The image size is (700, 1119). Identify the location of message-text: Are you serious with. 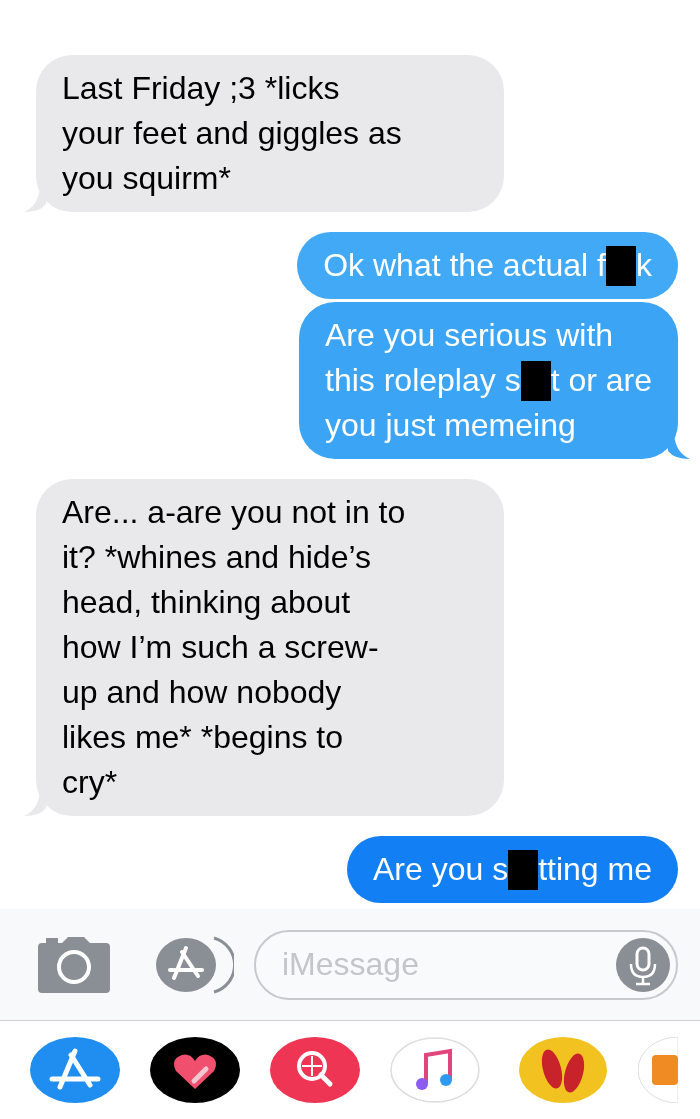
(469, 335).